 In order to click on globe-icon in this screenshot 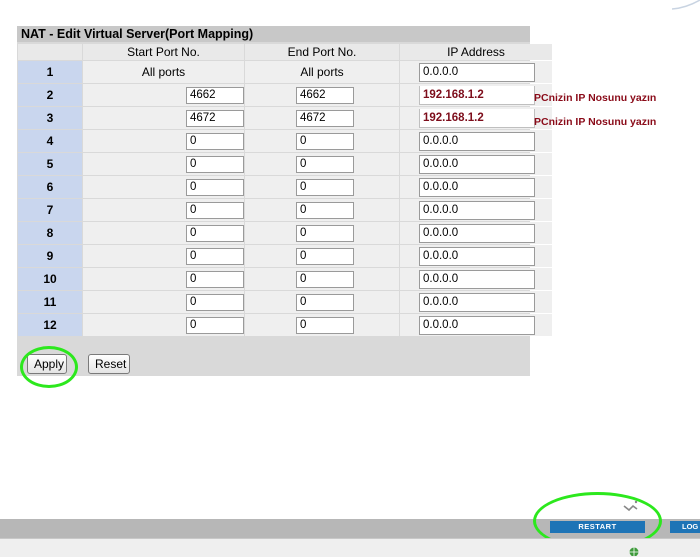, I will do `click(634, 551)`.